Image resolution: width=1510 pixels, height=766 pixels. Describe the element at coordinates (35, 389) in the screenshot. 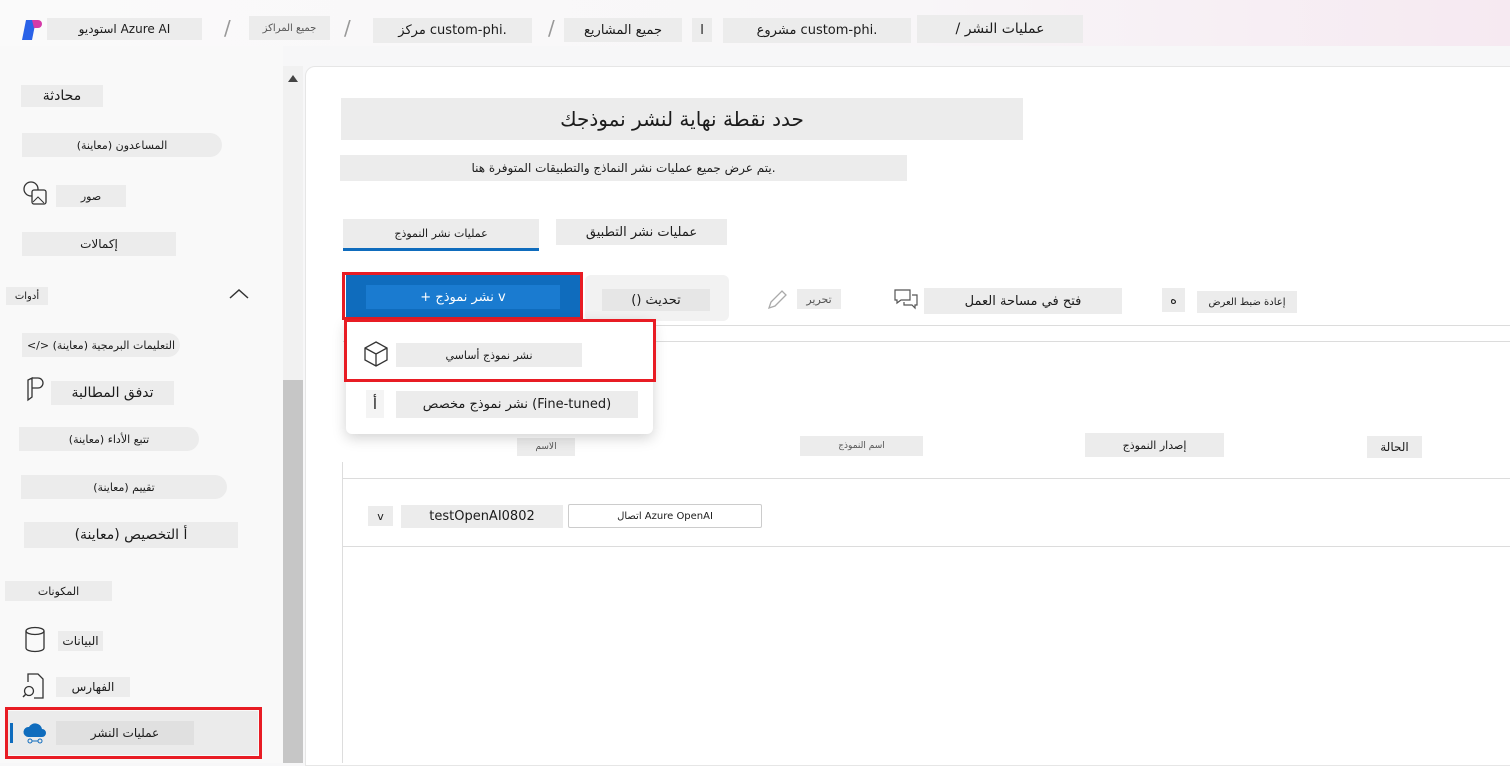

I see `prompt-flow-icon` at that location.